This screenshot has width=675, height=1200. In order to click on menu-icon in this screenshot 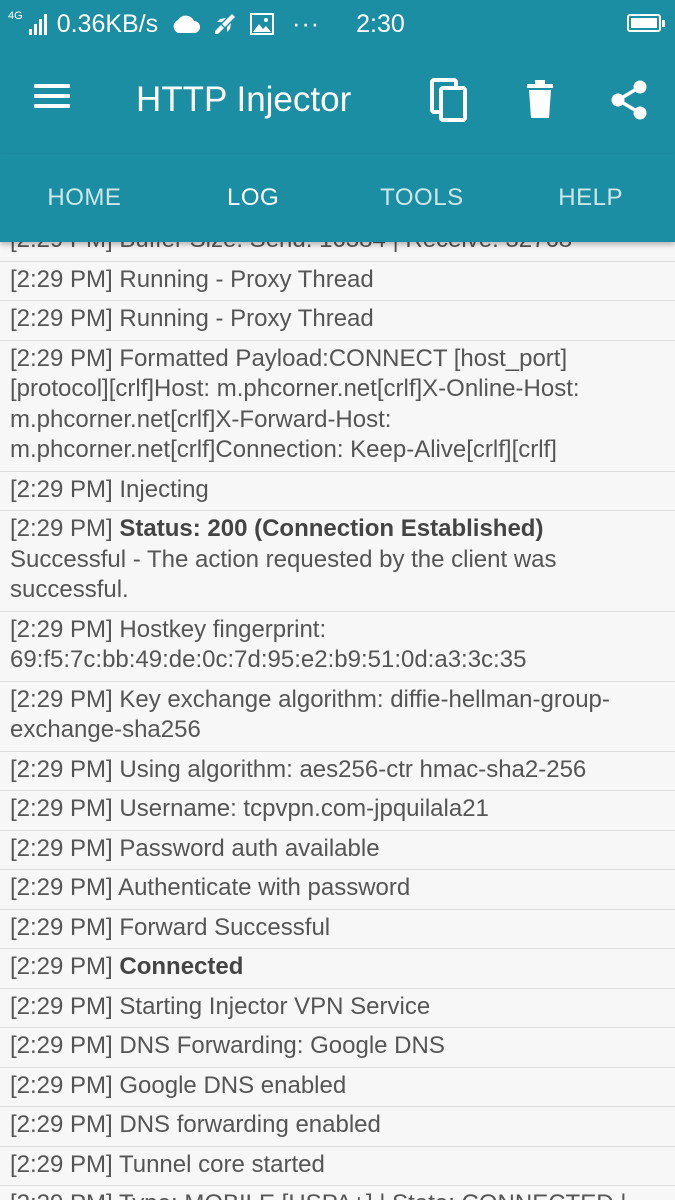, I will do `click(52, 99)`.